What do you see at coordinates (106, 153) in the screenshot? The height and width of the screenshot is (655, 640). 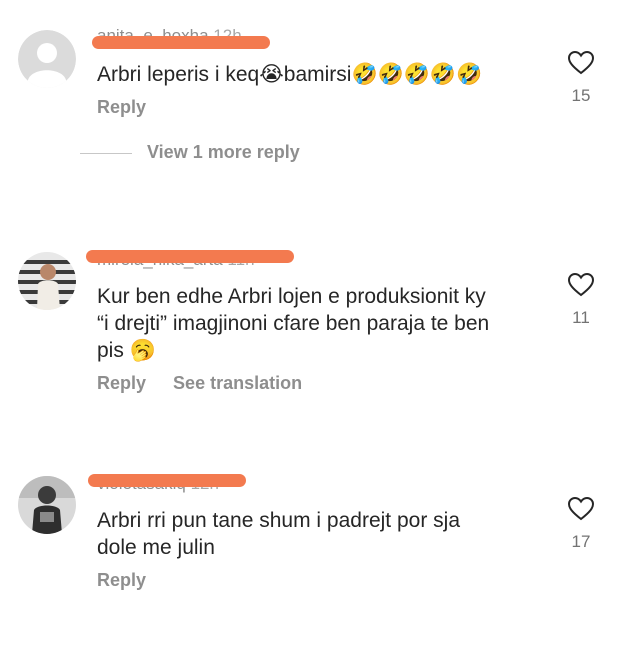 I see `replies-divider-line` at bounding box center [106, 153].